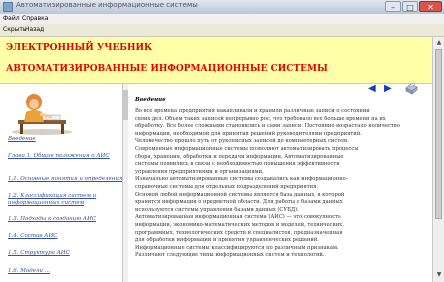  I want to click on content-heading: Введение, so click(150, 100).